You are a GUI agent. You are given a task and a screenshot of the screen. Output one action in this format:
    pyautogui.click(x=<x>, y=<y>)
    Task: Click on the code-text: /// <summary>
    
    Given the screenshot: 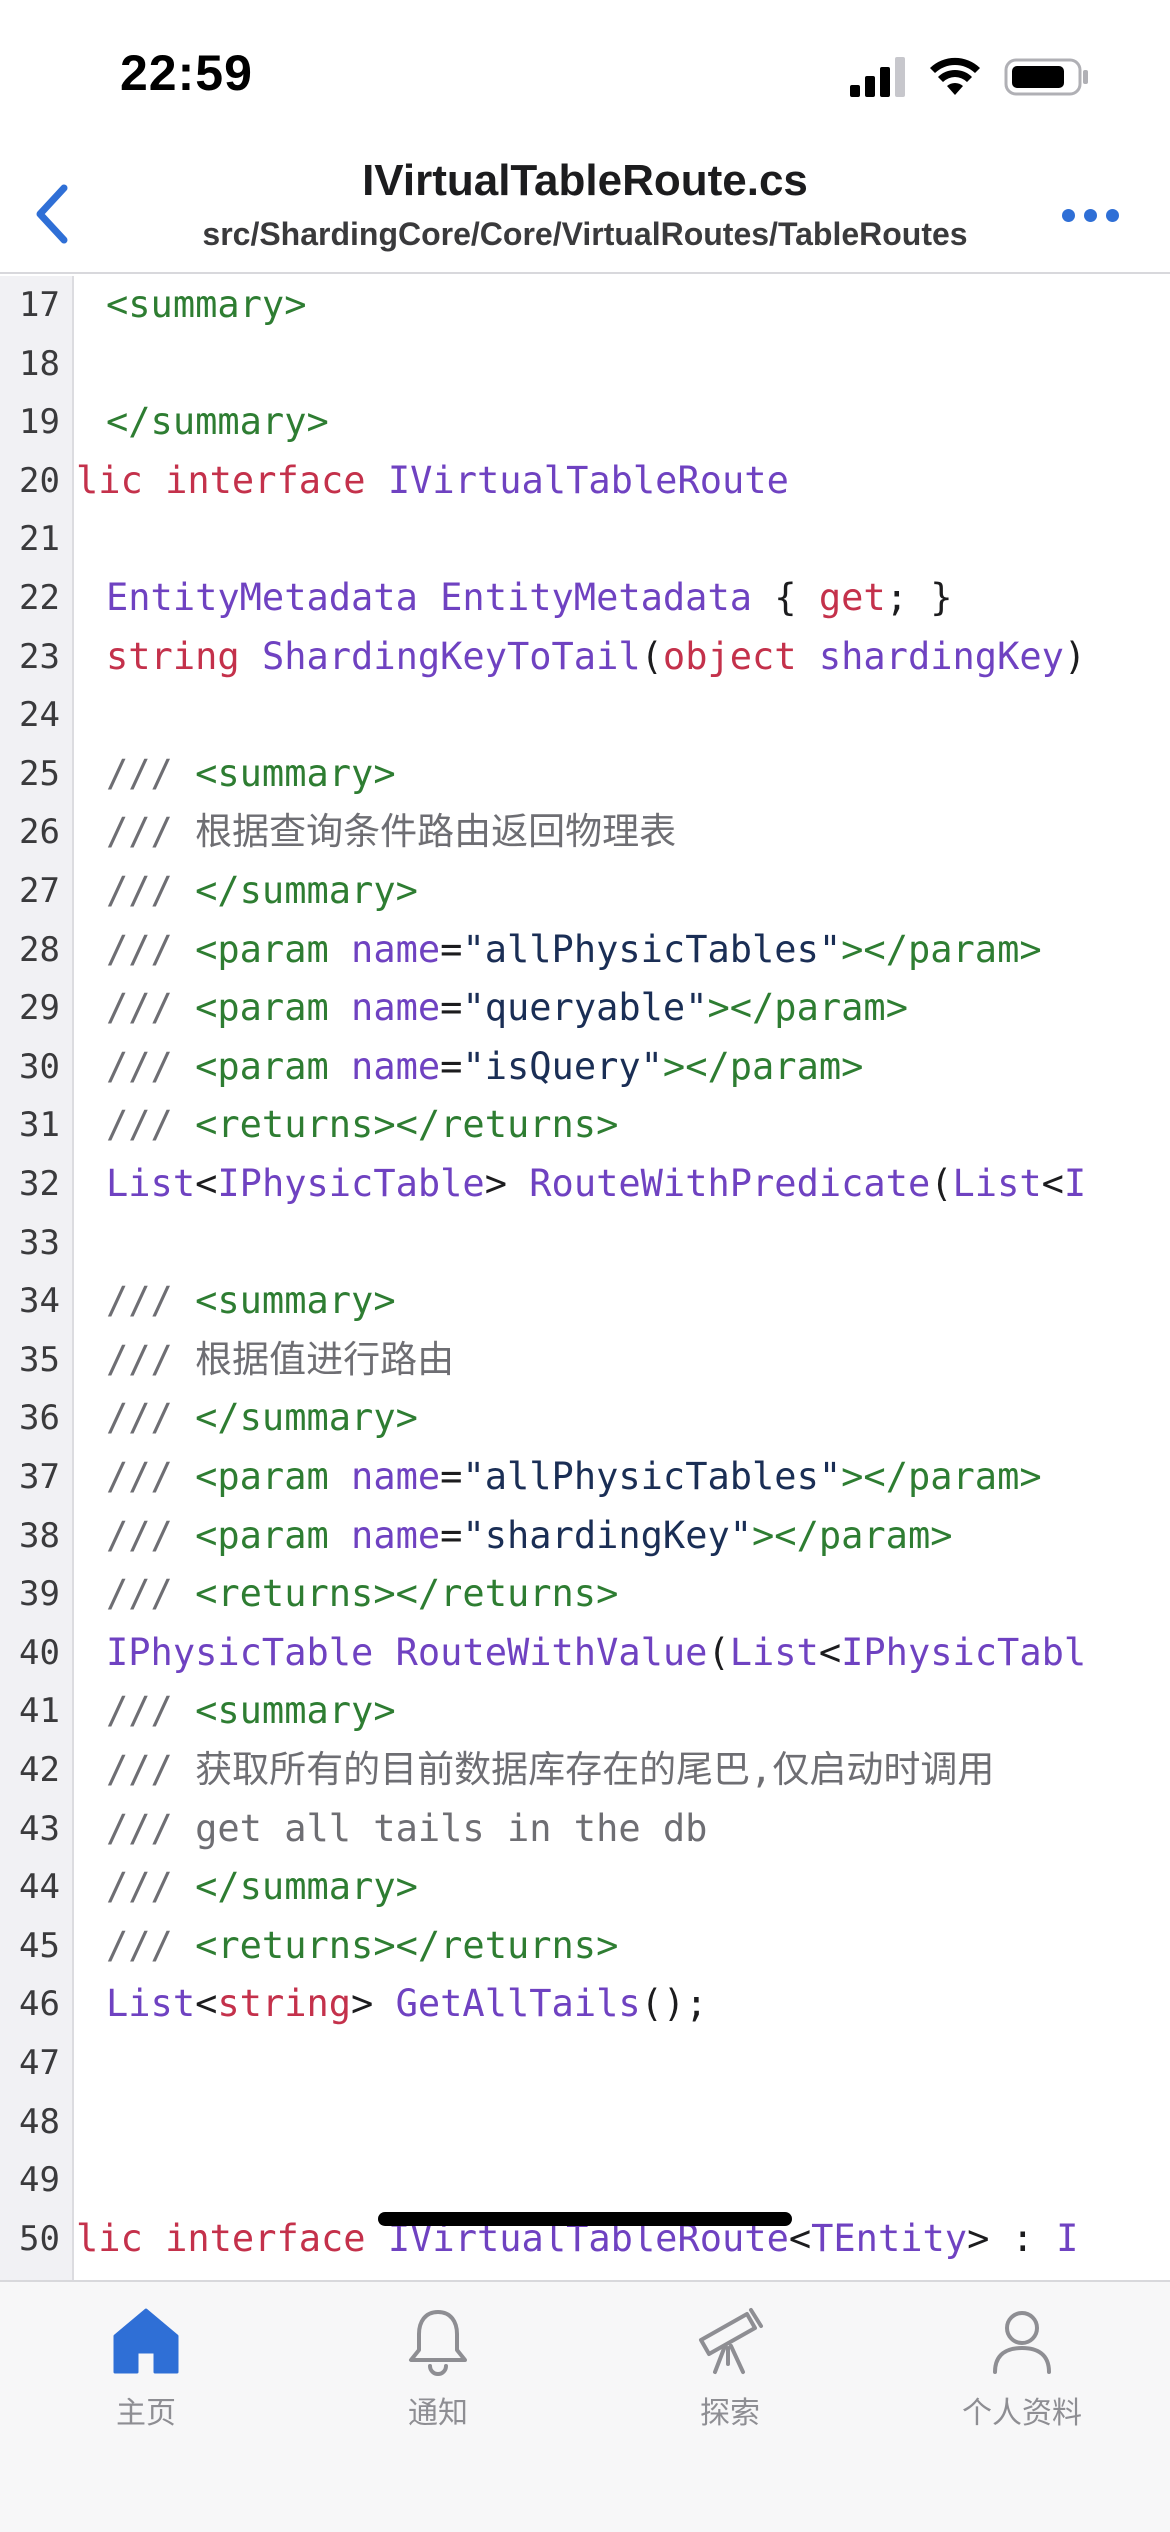 What is the action you would take?
    pyautogui.click(x=623, y=774)
    